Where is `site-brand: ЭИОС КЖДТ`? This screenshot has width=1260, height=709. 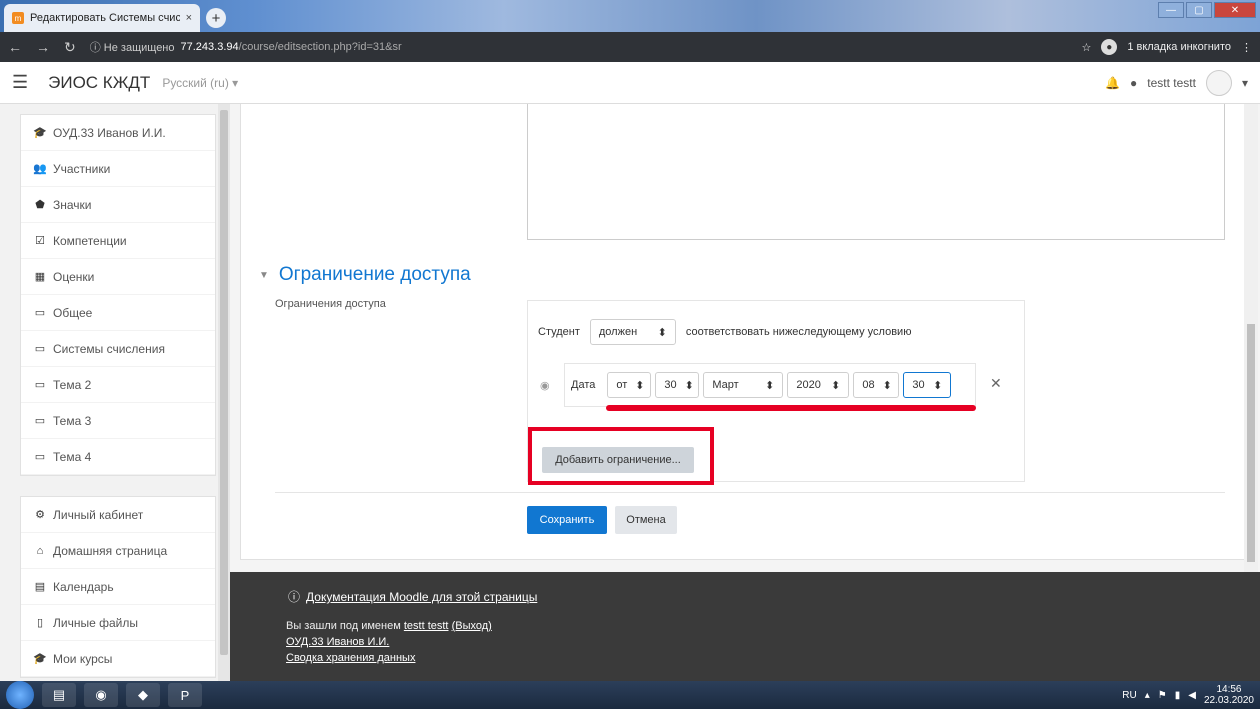 site-brand: ЭИОС КЖДТ is located at coordinates (99, 83).